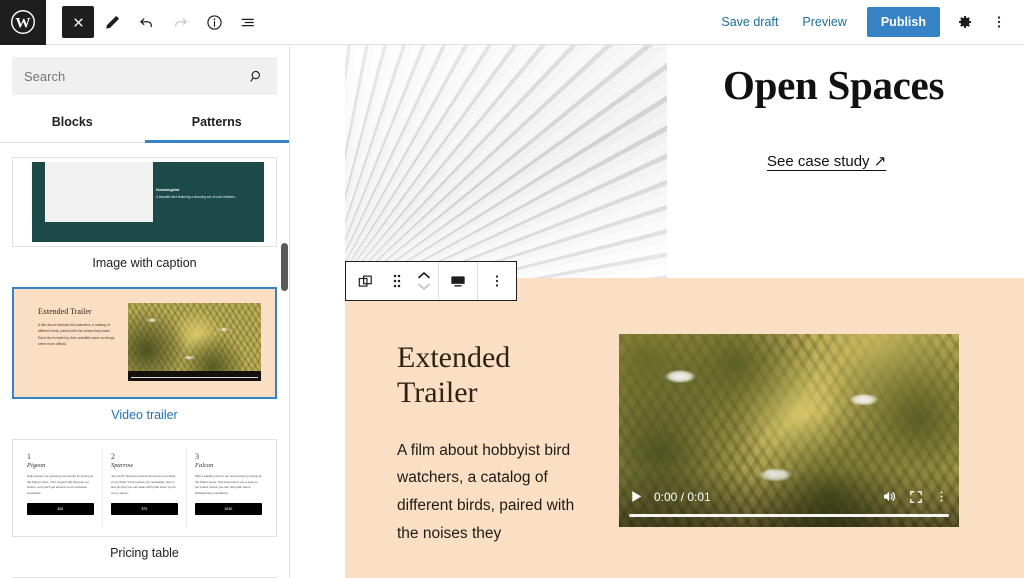 The height and width of the screenshot is (578, 1024). Describe the element at coordinates (512, 22) in the screenshot. I see `editor-header: W Save draft Preview Publish` at that location.